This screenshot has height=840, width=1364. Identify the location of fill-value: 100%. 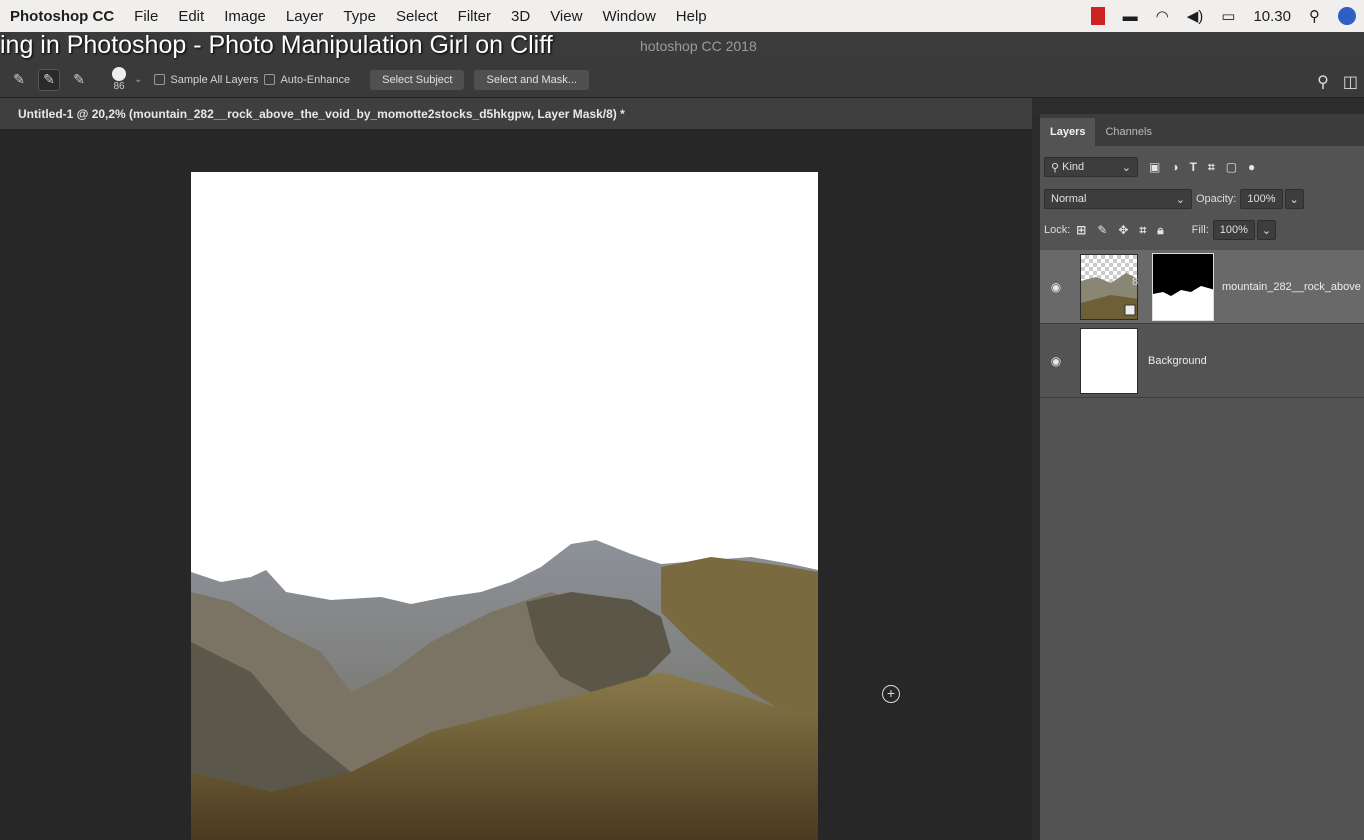
(1233, 230).